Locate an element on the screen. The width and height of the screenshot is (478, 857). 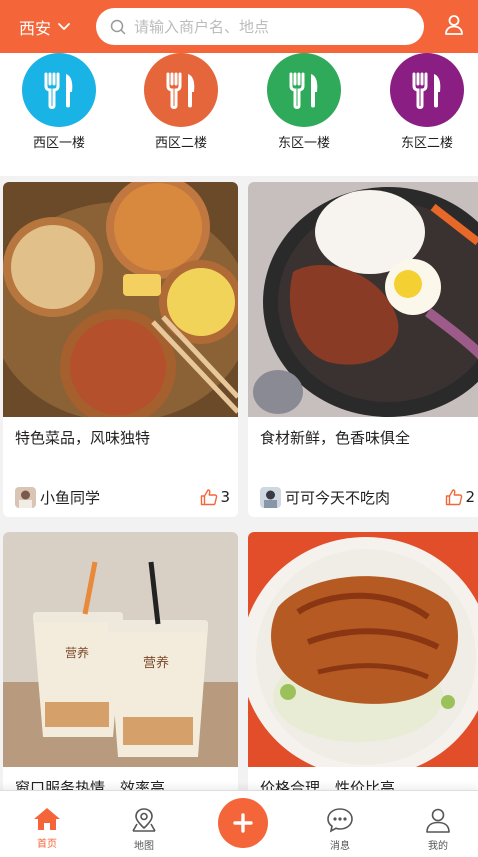
category-label: 西区一楼 is located at coordinates (58, 143).